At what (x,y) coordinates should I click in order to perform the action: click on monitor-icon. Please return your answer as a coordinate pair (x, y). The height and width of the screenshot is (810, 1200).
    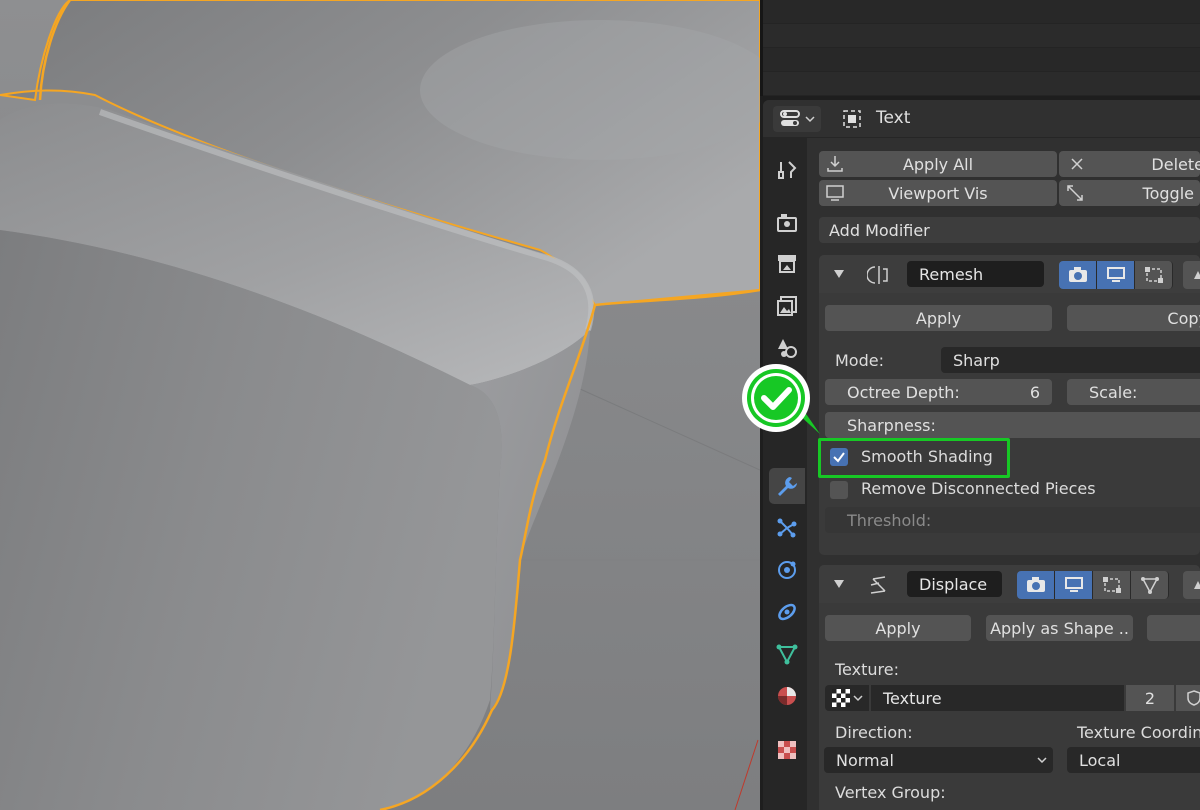
    Looking at the image, I should click on (1073, 584).